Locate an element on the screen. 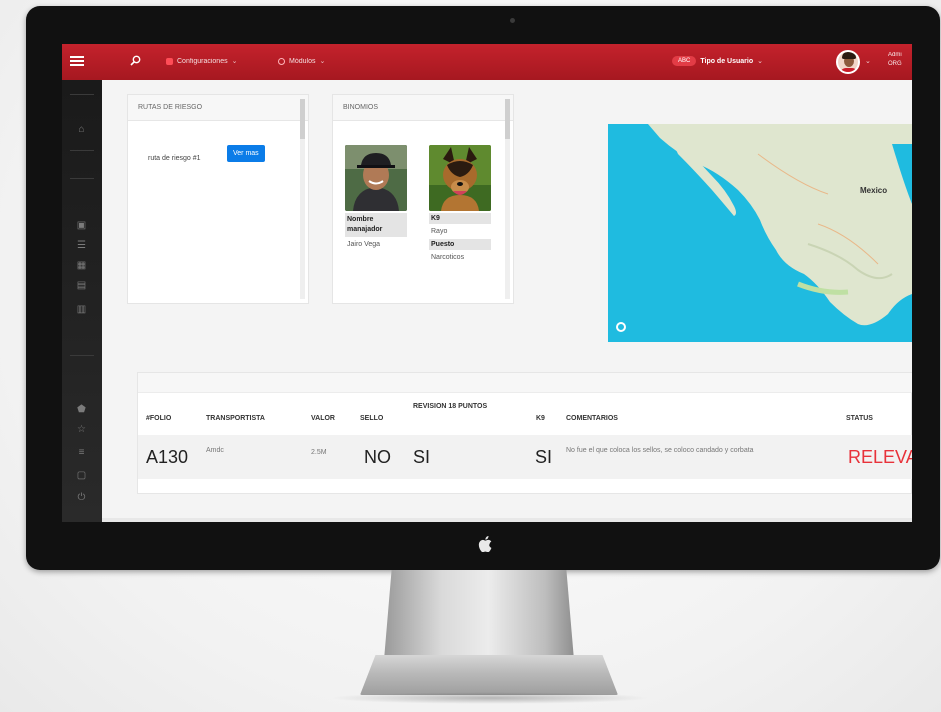  table-icon: ▤ is located at coordinates (81, 286).